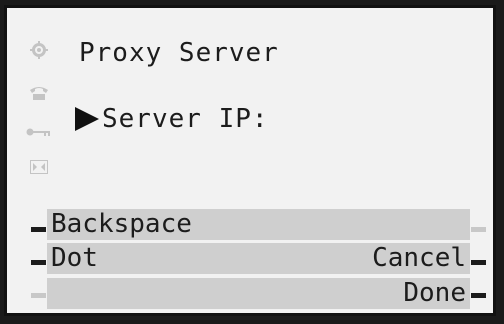 The height and width of the screenshot is (324, 504). Describe the element at coordinates (185, 119) in the screenshot. I see `server-ip-label: Server IP:` at that location.